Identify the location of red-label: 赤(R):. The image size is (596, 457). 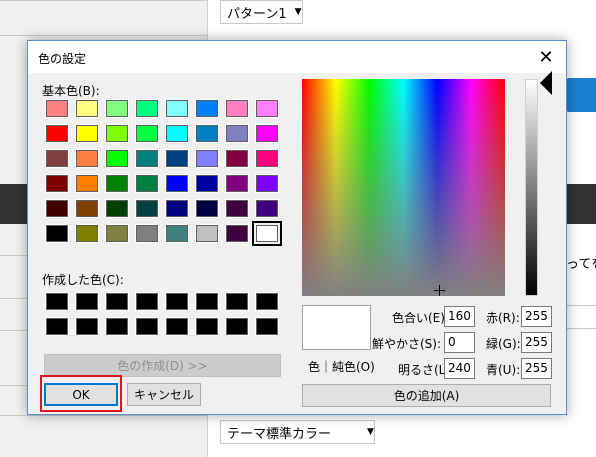
(503, 318).